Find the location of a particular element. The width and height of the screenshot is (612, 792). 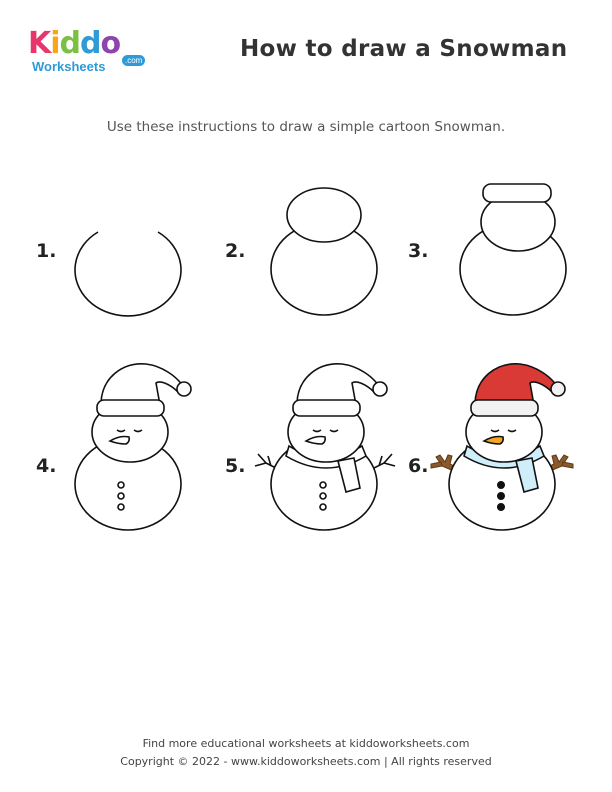

step-2-drawing is located at coordinates (324, 251).